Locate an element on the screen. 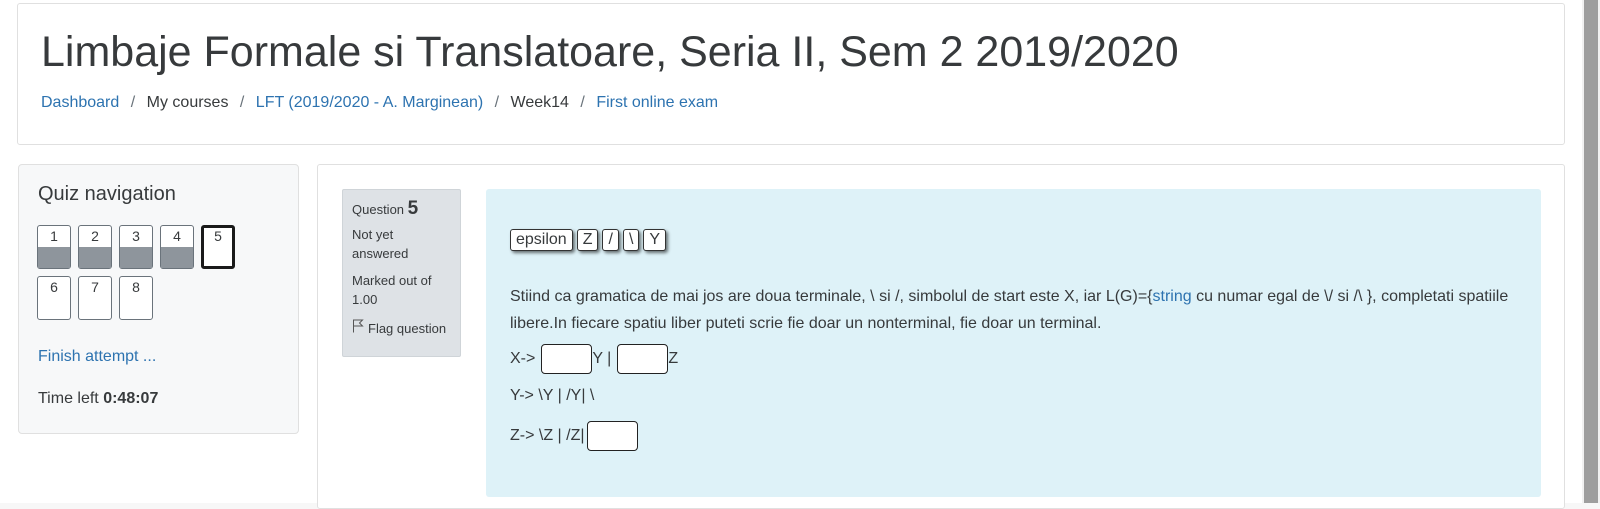 The image size is (1600, 509). question-grade: Marked out of 1.00 is located at coordinates (392, 290).